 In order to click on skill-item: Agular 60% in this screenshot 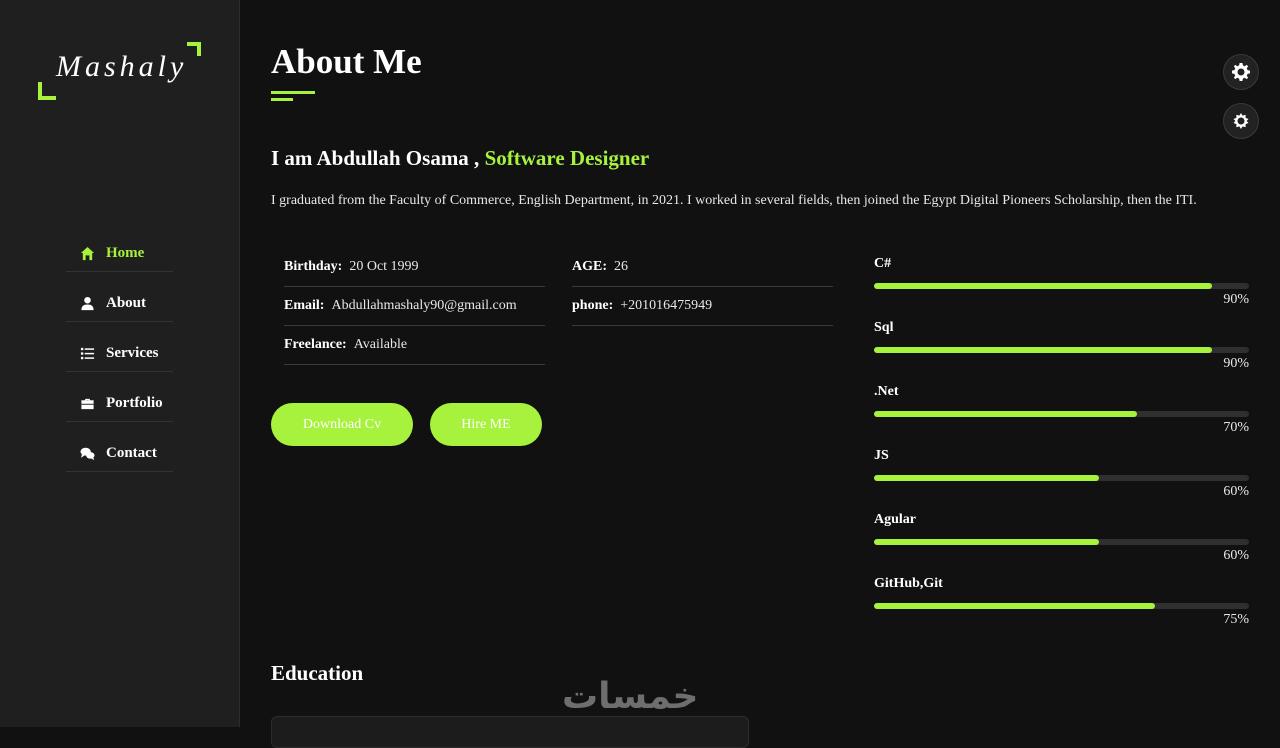, I will do `click(1061, 544)`.